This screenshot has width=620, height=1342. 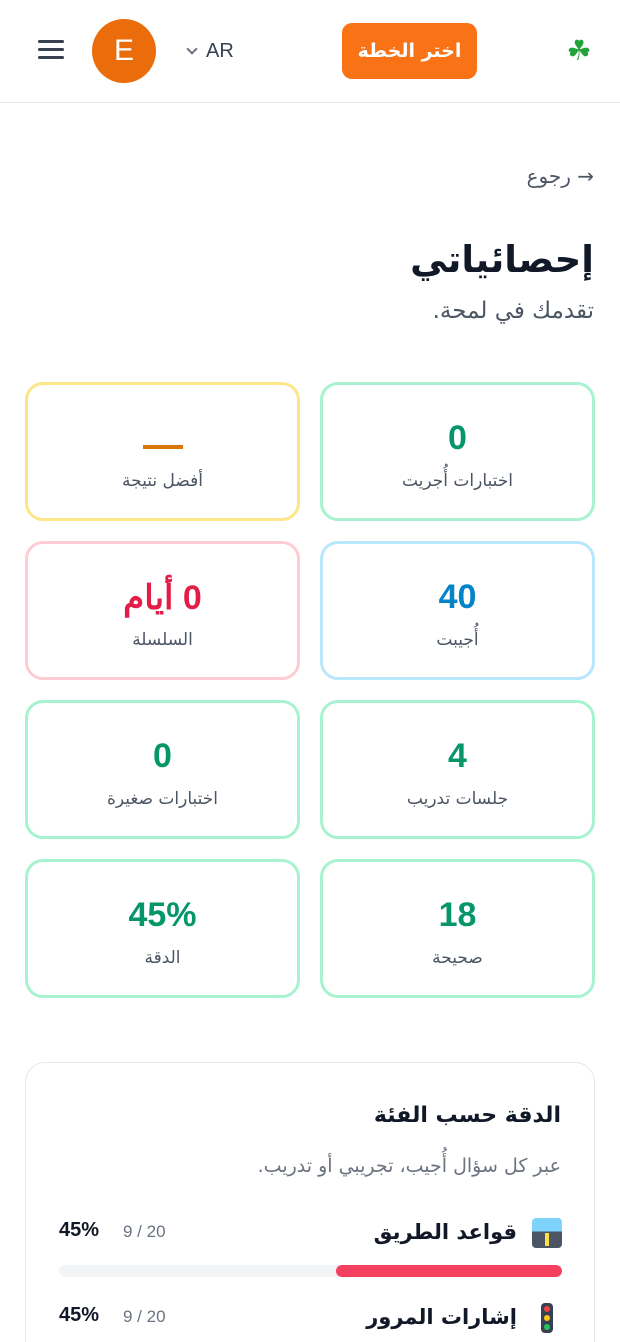 I want to click on category-name: قواعد الطريق, so click(x=445, y=1232).